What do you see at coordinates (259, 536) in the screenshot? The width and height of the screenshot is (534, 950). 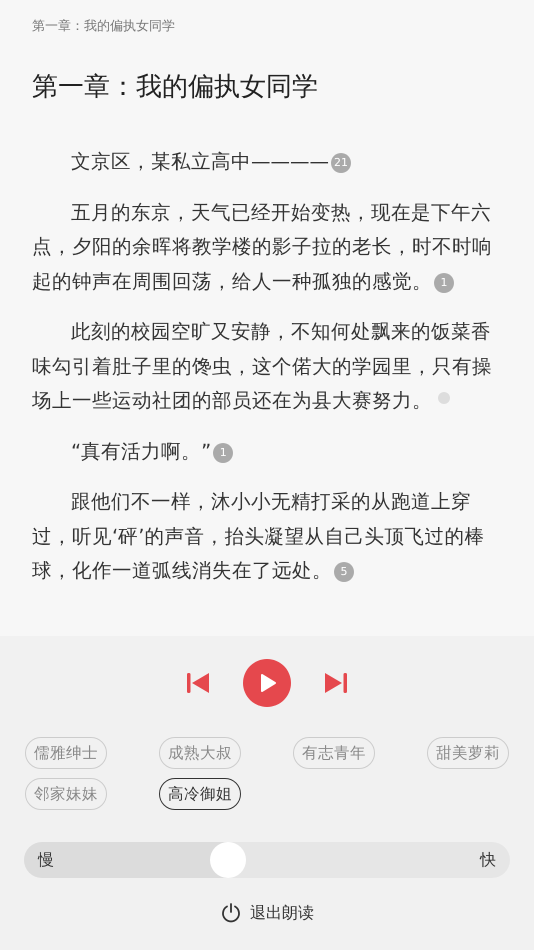 I see `paragraph: 跟他们不一样，沐小小无精打采的从跑道上穿过，听见‘砰’的声音，抬头凝望从自己头顶飞过的棒球，化作一道弧线消失在了远处。 5` at bounding box center [259, 536].